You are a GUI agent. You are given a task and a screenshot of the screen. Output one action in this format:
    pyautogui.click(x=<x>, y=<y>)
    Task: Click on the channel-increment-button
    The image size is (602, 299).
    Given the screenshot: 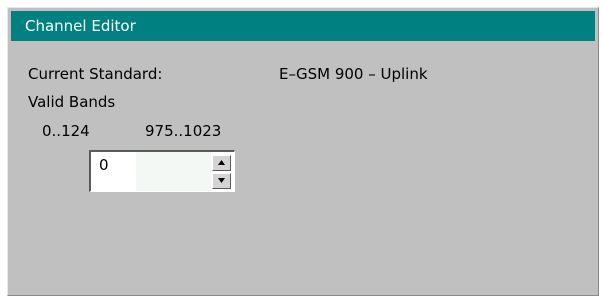 What is the action you would take?
    pyautogui.click(x=221, y=163)
    